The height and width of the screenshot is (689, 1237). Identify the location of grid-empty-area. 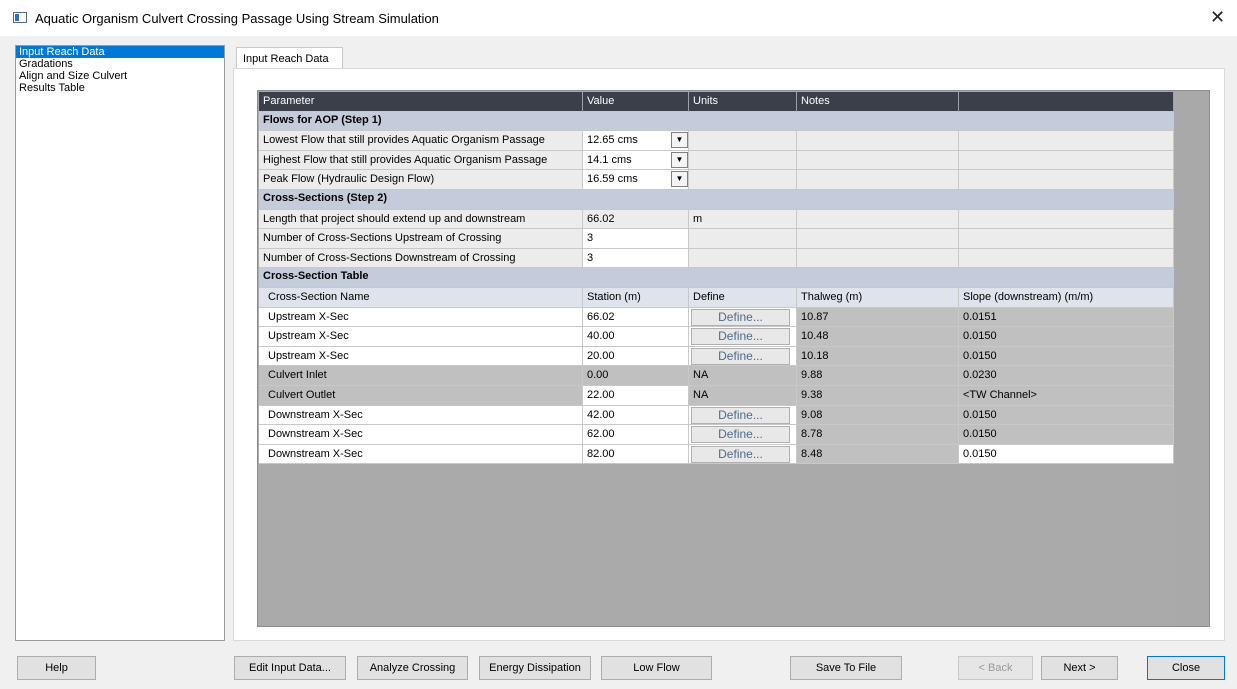
(1191, 358).